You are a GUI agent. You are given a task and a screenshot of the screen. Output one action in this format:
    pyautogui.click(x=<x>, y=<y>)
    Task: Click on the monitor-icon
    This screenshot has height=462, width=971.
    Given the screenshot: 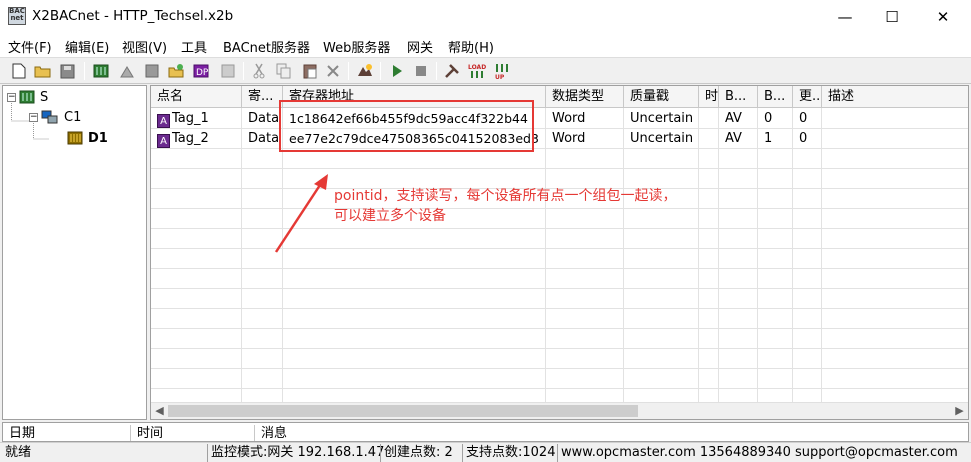 What is the action you would take?
    pyautogui.click(x=365, y=71)
    